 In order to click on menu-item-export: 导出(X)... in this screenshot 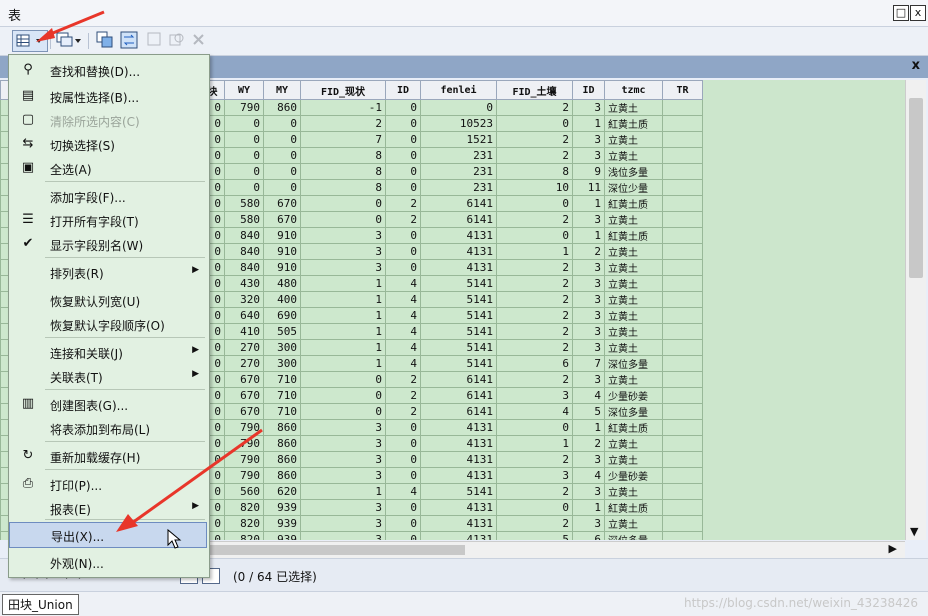, I will do `click(108, 535)`.